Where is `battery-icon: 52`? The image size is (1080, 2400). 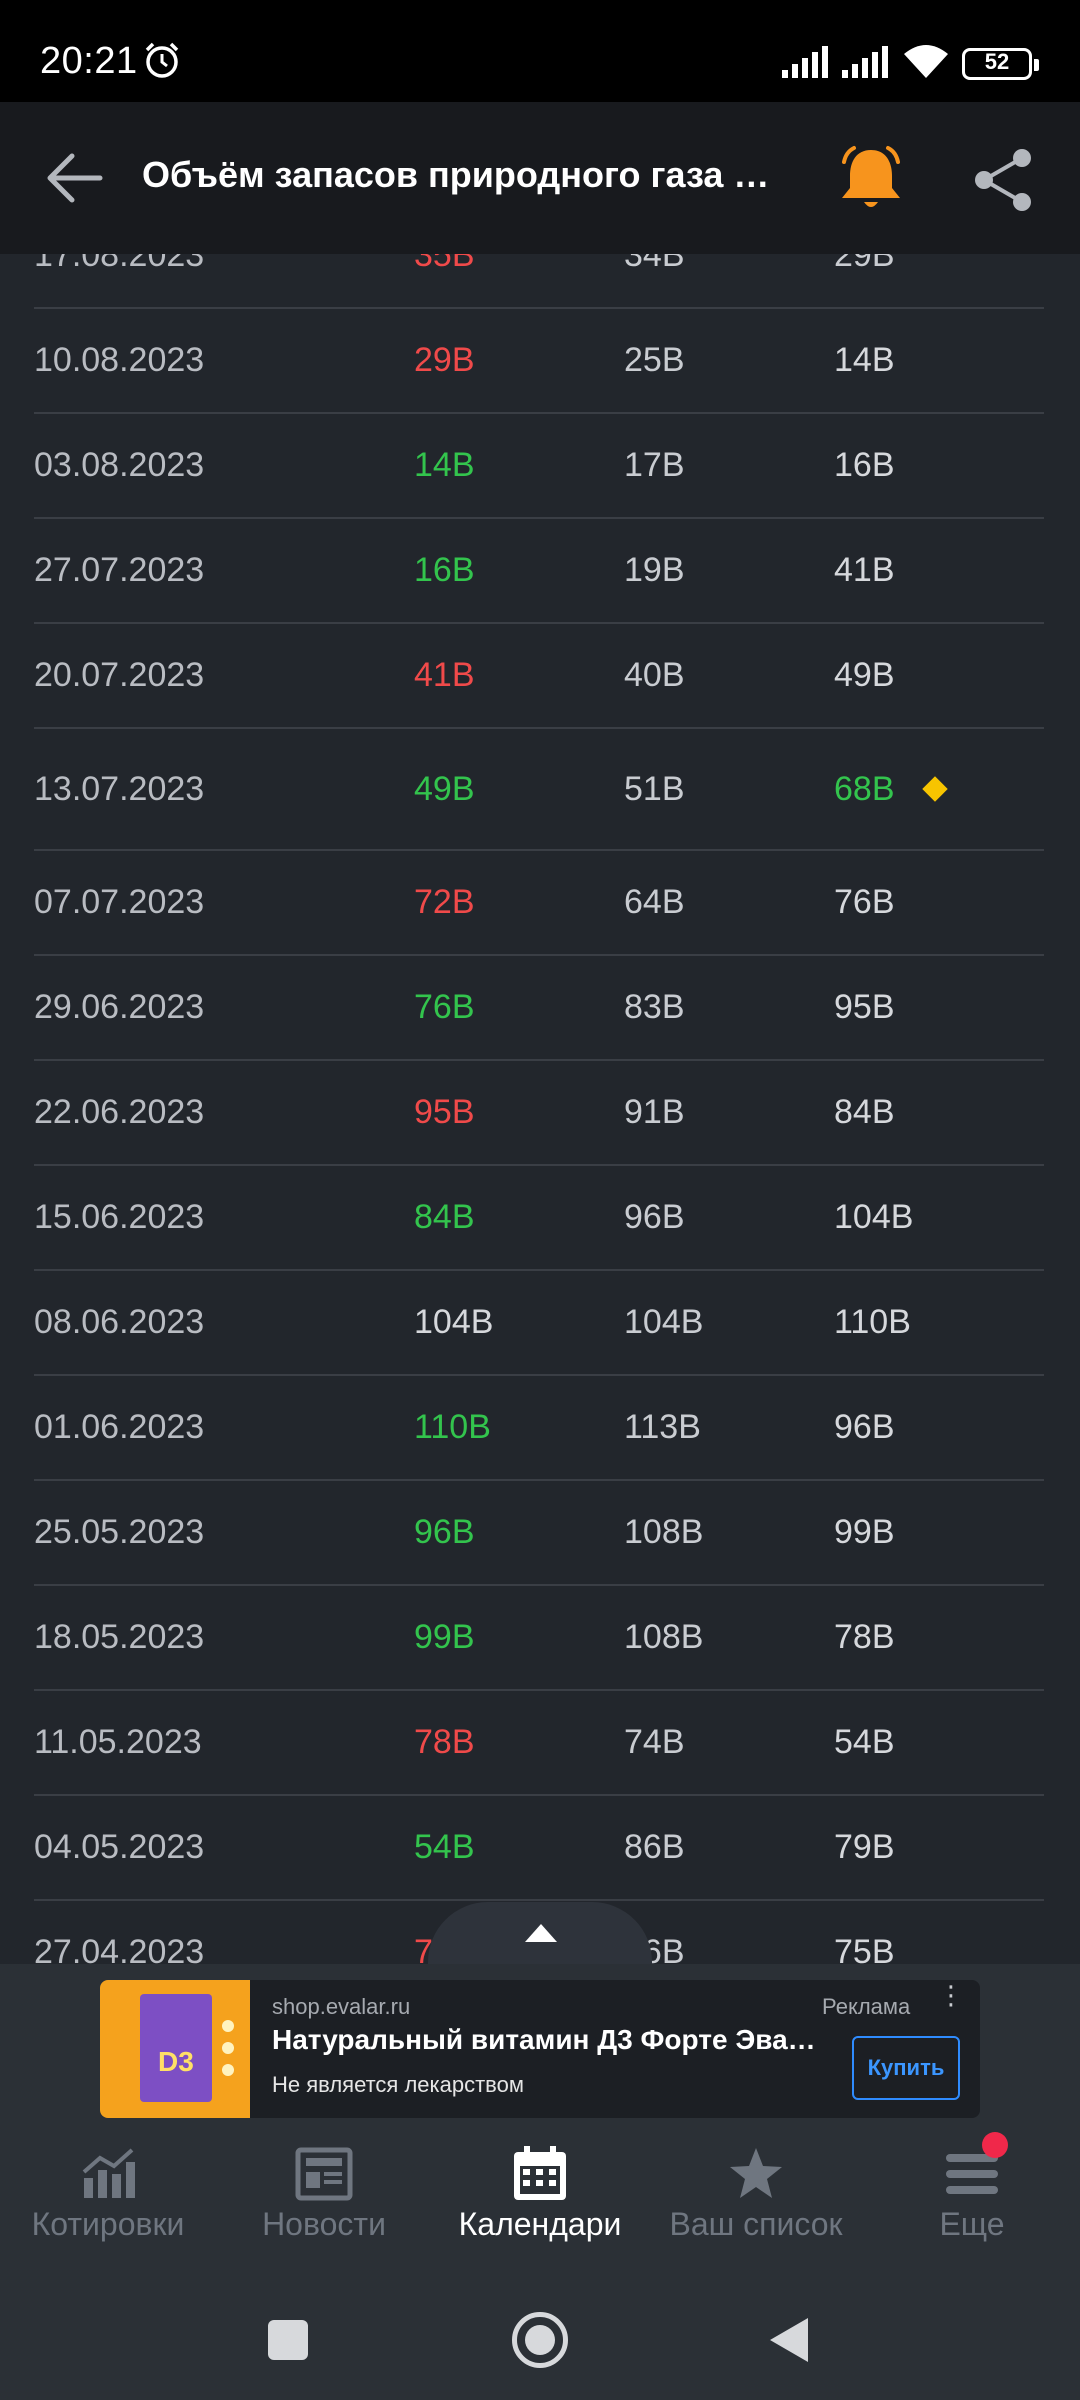
battery-icon: 52 is located at coordinates (1000, 64).